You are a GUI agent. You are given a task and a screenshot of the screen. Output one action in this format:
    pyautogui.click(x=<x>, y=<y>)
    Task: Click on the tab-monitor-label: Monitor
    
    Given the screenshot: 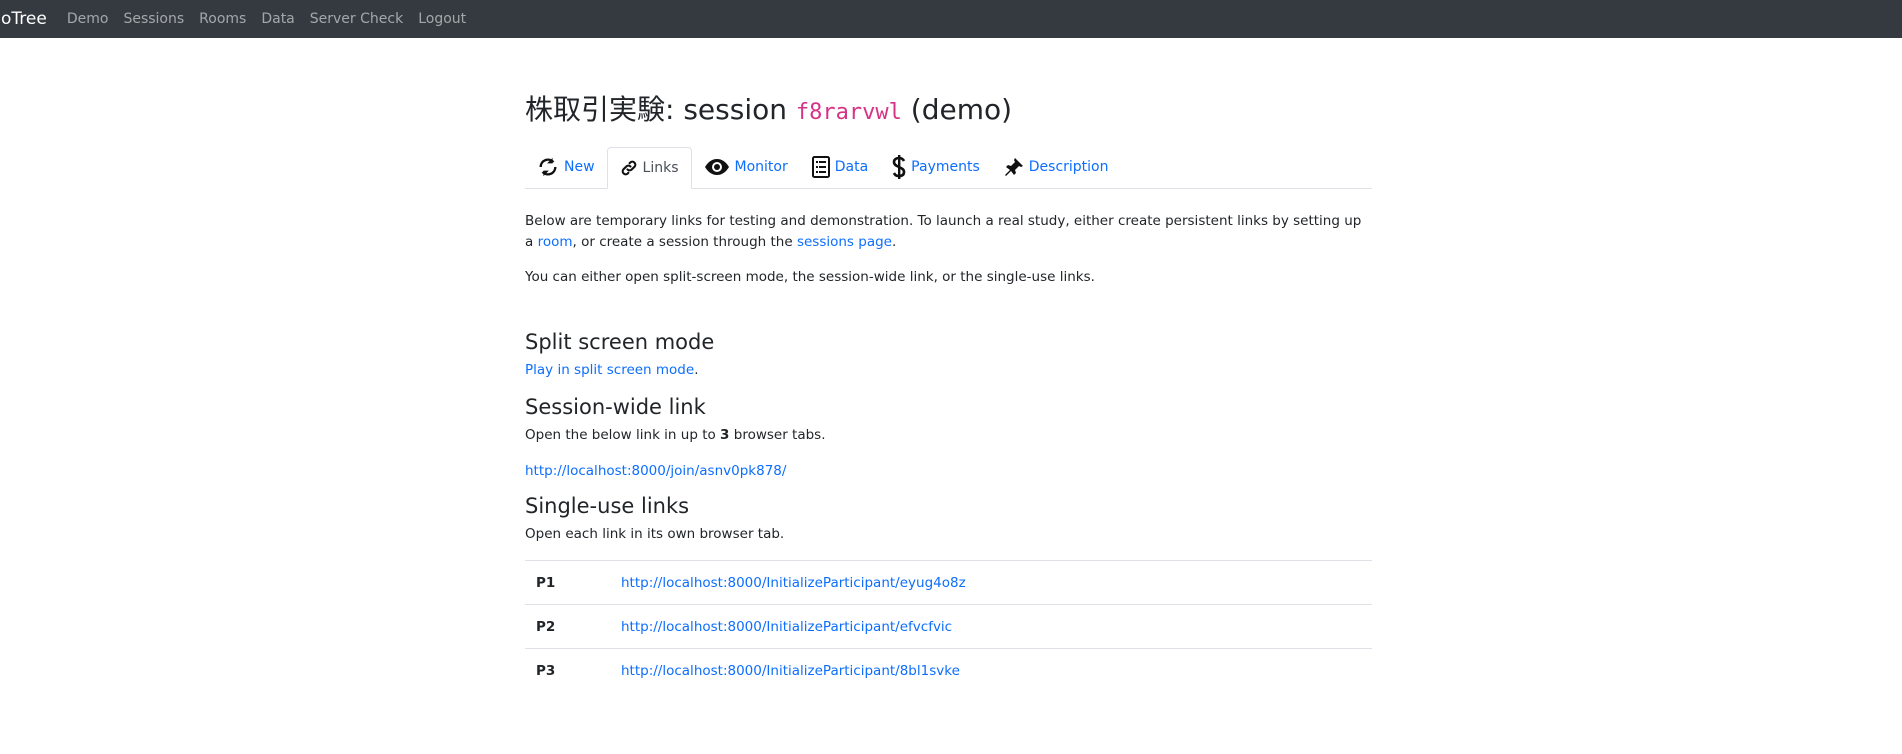 What is the action you would take?
    pyautogui.click(x=761, y=167)
    